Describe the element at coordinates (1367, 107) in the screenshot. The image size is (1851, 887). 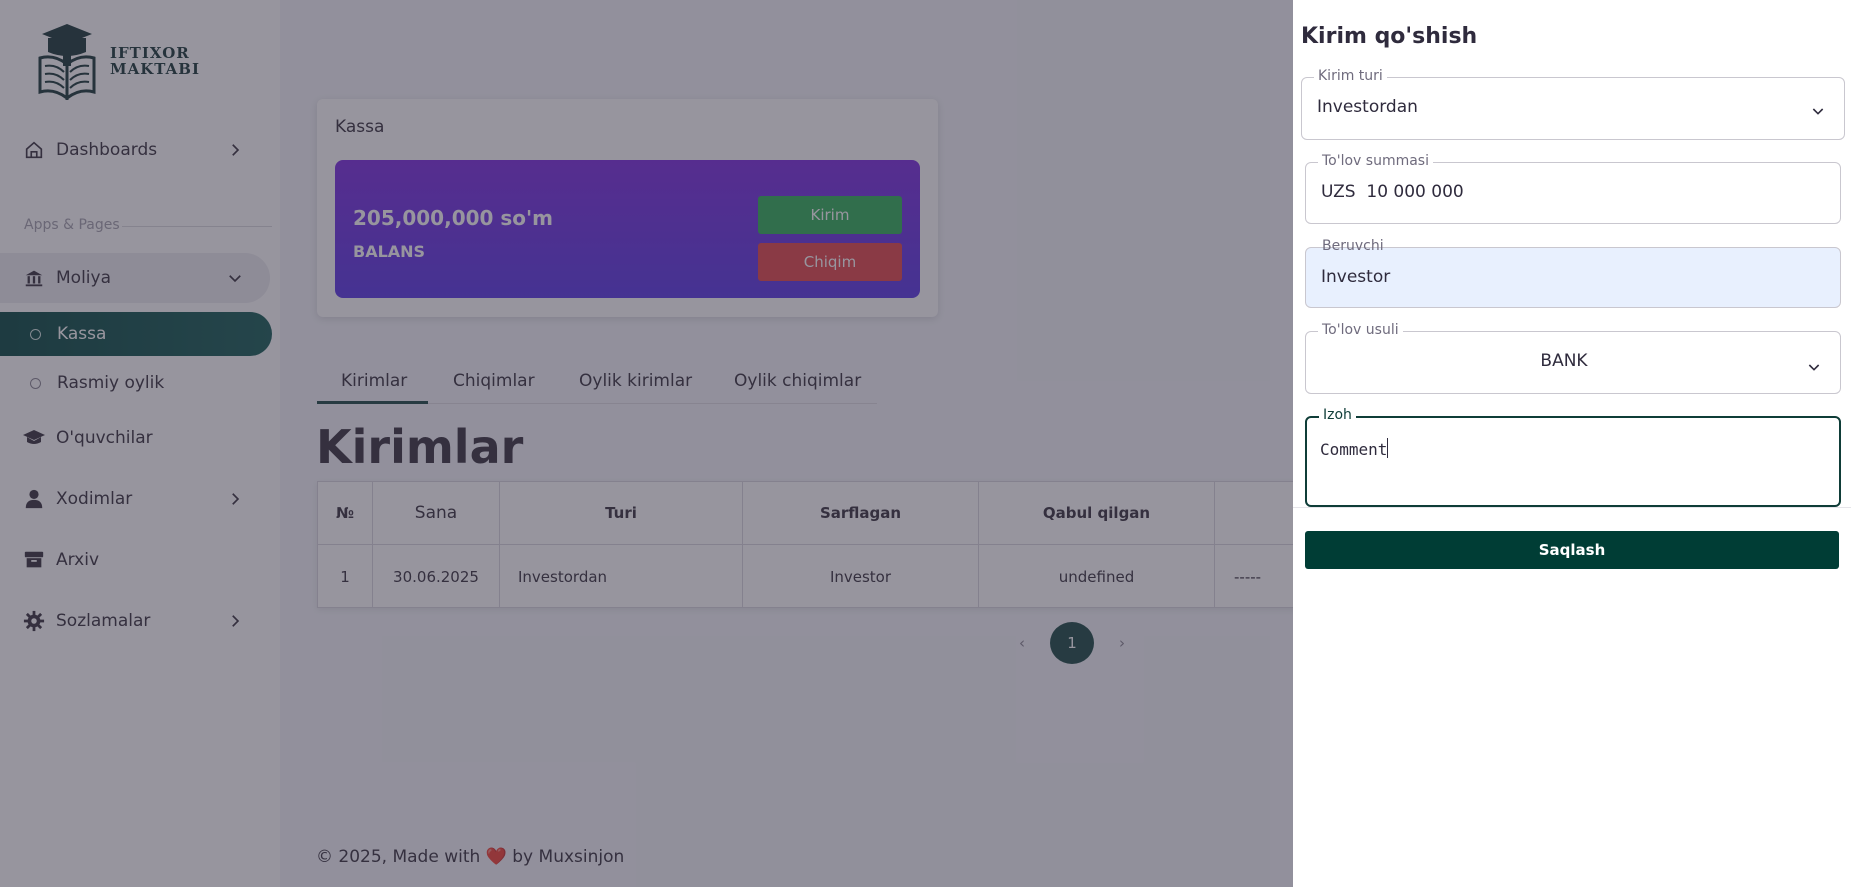
I see `field-value: Investordan` at that location.